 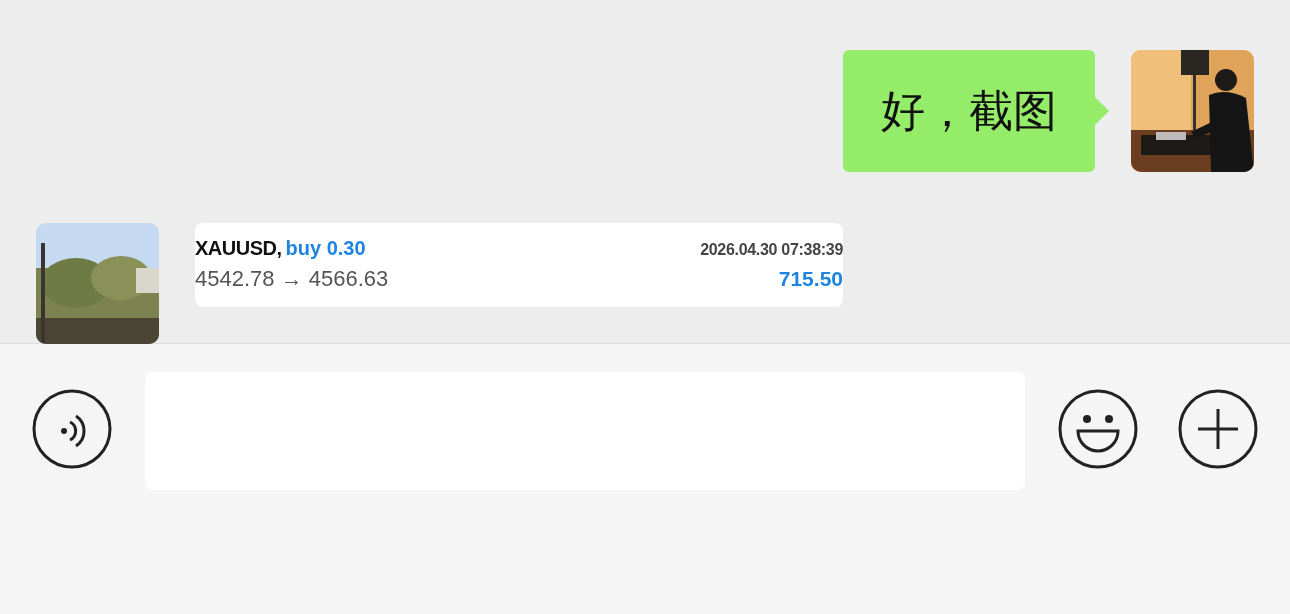 What do you see at coordinates (969, 110) in the screenshot?
I see `message-text: 好，截图` at bounding box center [969, 110].